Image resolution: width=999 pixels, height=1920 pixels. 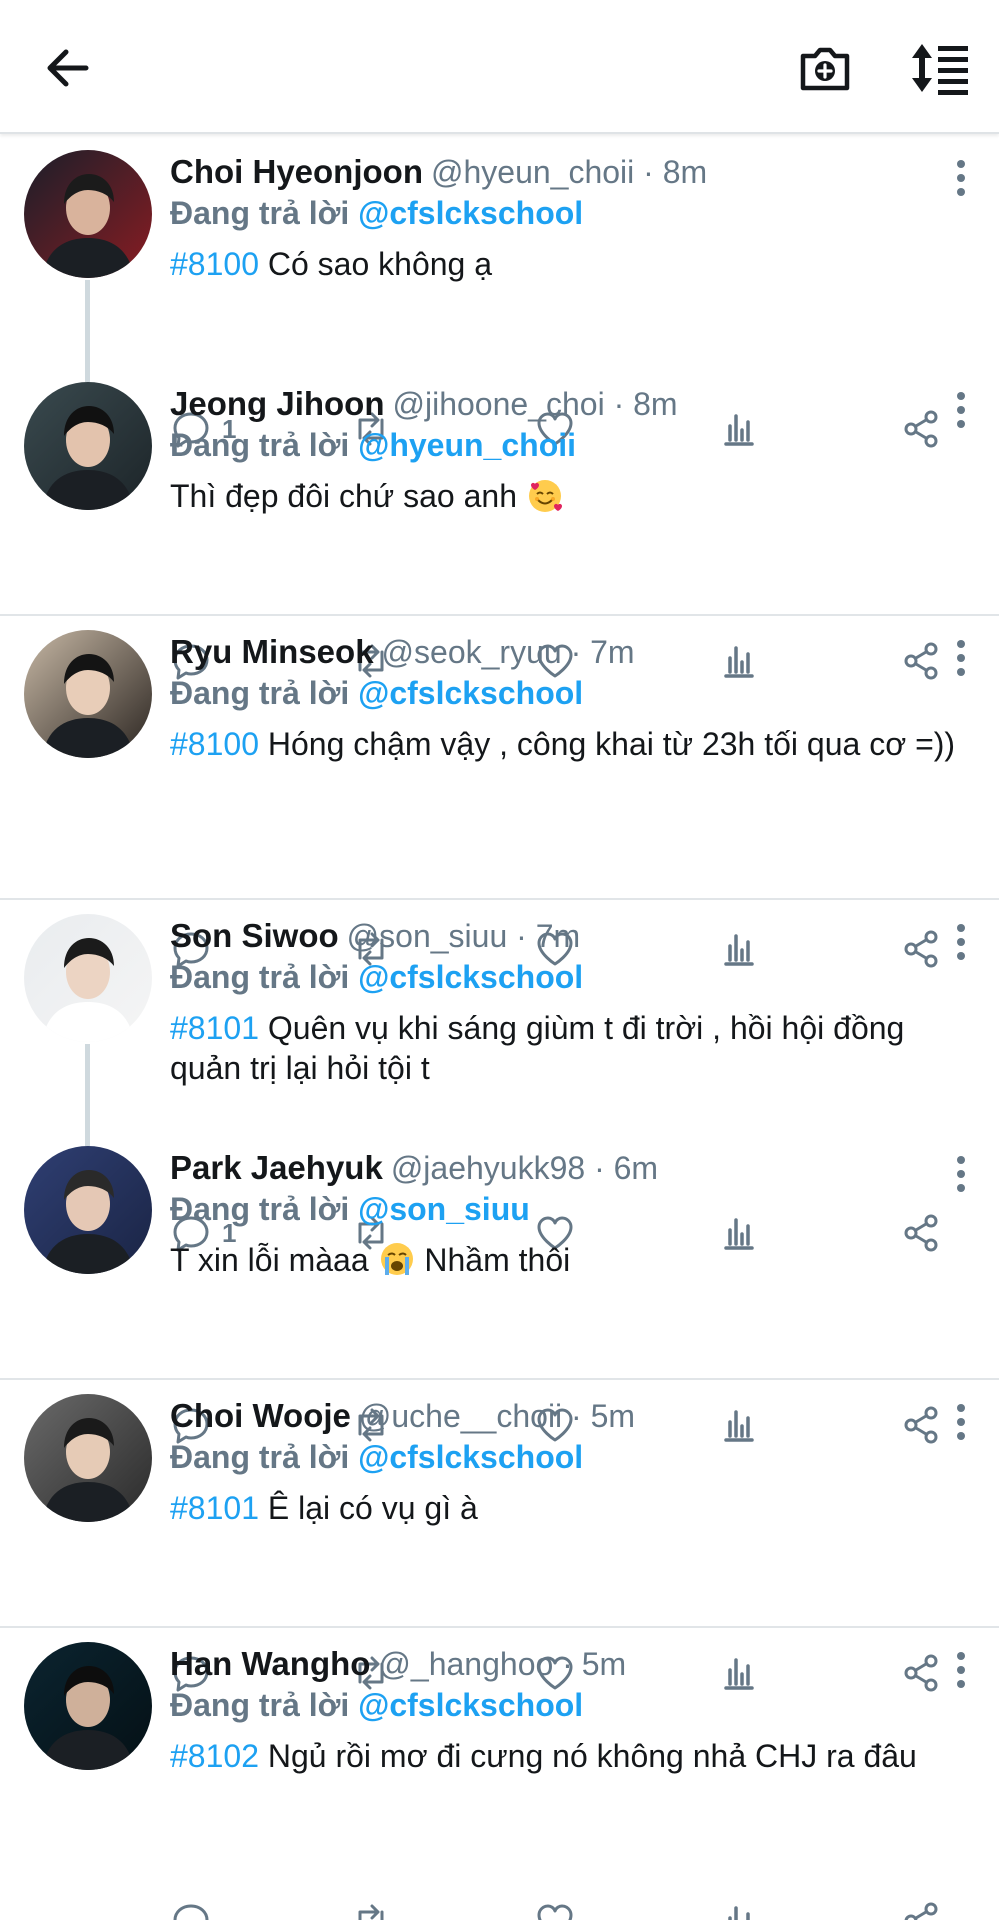 I want to click on replying-to-mention: @son_siuu, so click(x=444, y=1209).